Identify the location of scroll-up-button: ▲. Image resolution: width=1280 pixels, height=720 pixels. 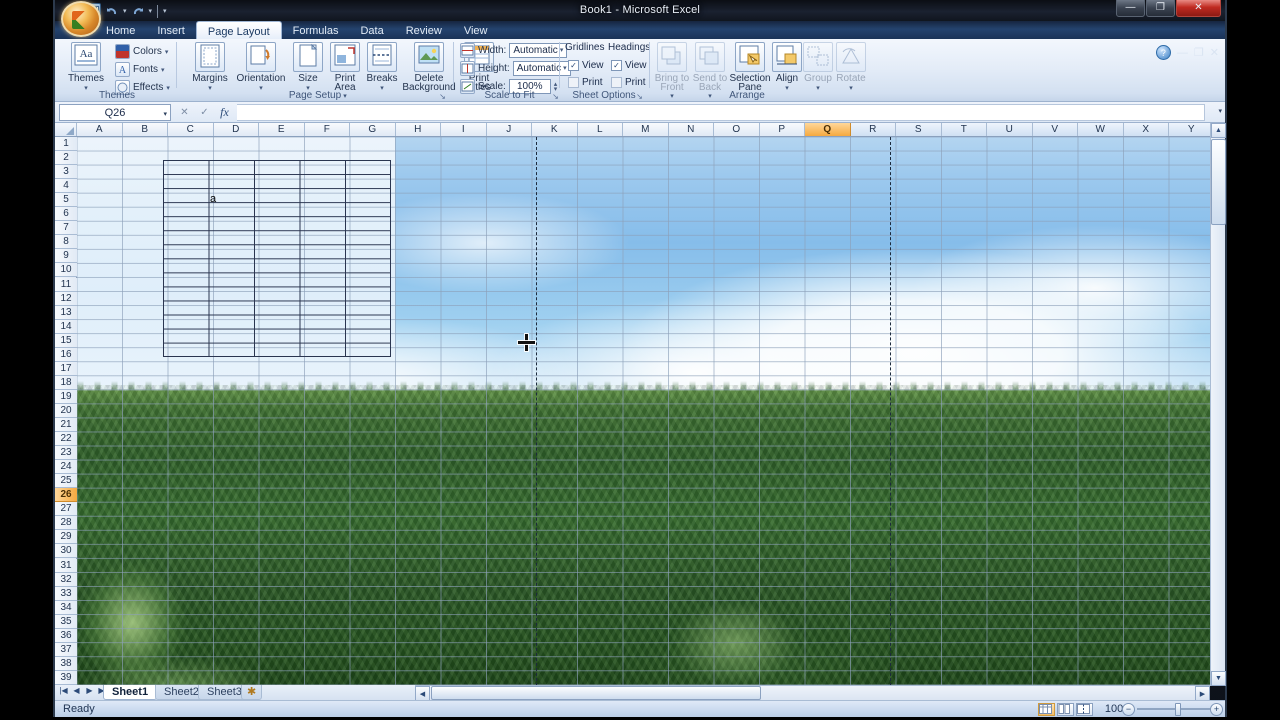
(1218, 130).